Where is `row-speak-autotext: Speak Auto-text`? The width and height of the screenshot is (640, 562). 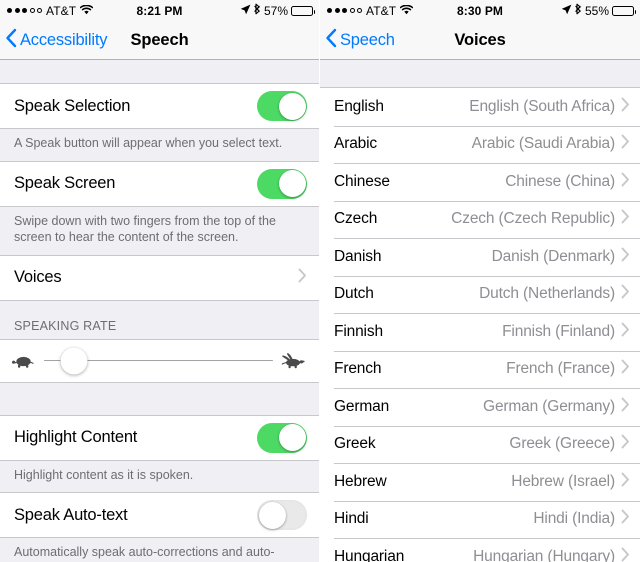
row-speak-autotext: Speak Auto-text is located at coordinates (159, 515).